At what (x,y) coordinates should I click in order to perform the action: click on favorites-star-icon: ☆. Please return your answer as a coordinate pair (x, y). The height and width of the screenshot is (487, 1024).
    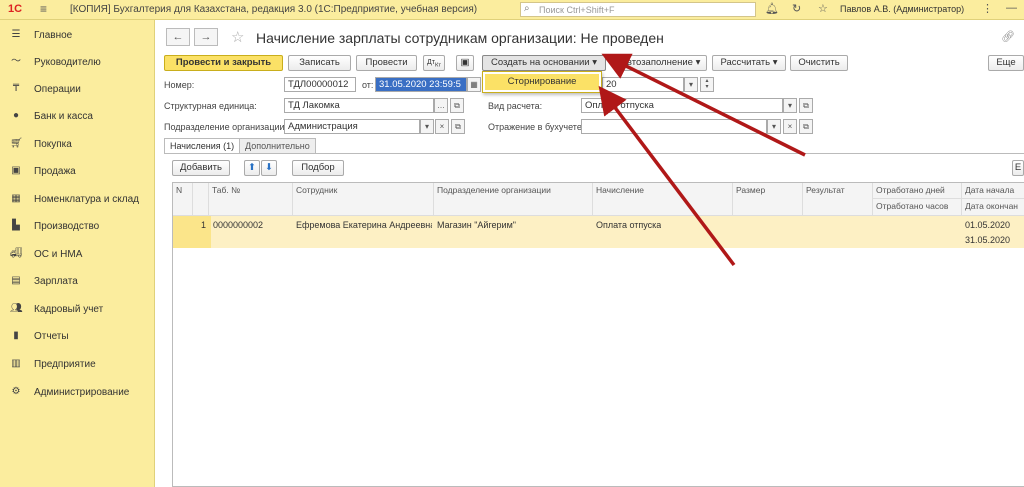
    Looking at the image, I should click on (823, 8).